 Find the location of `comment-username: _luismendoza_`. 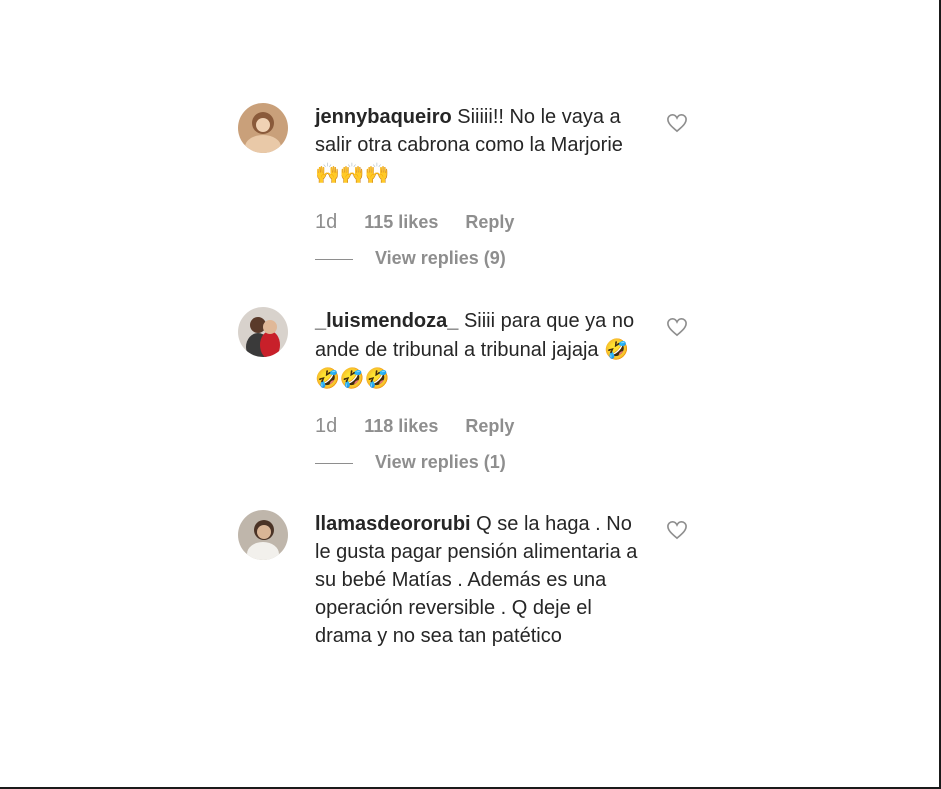

comment-username: _luismendoza_ is located at coordinates (386, 321).